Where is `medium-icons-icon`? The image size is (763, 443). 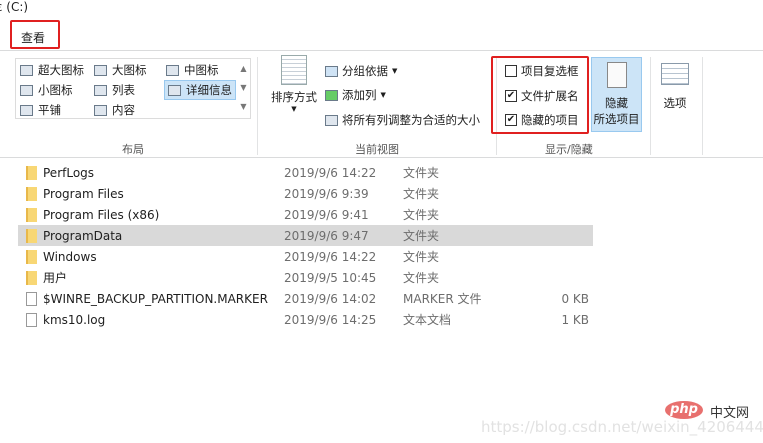 medium-icons-icon is located at coordinates (172, 70).